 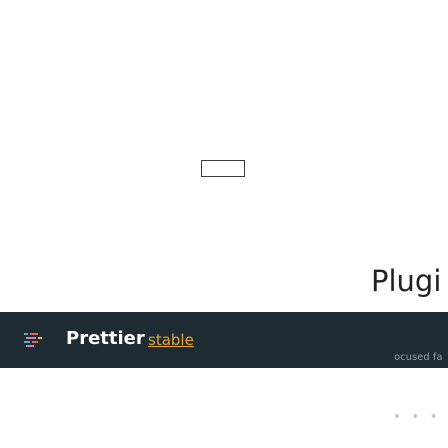 I want to click on prettier-bar: Prettier stable, so click(x=224, y=340).